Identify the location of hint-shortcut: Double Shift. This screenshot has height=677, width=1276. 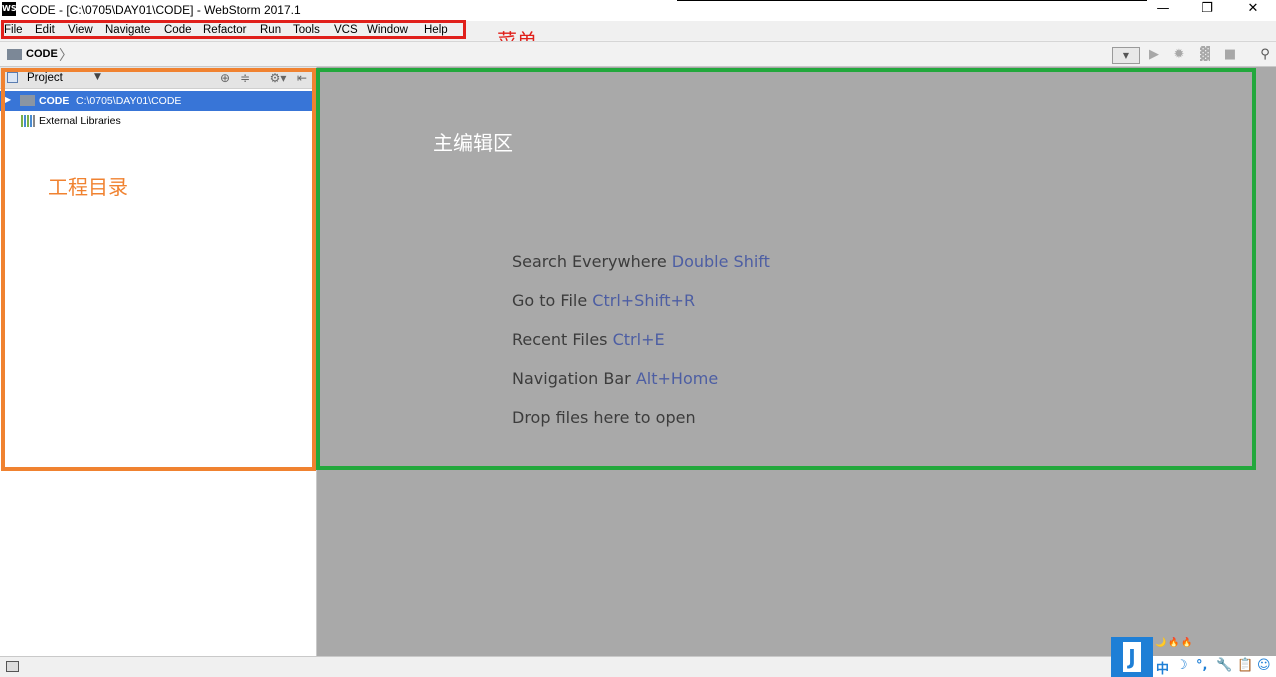
(720, 261).